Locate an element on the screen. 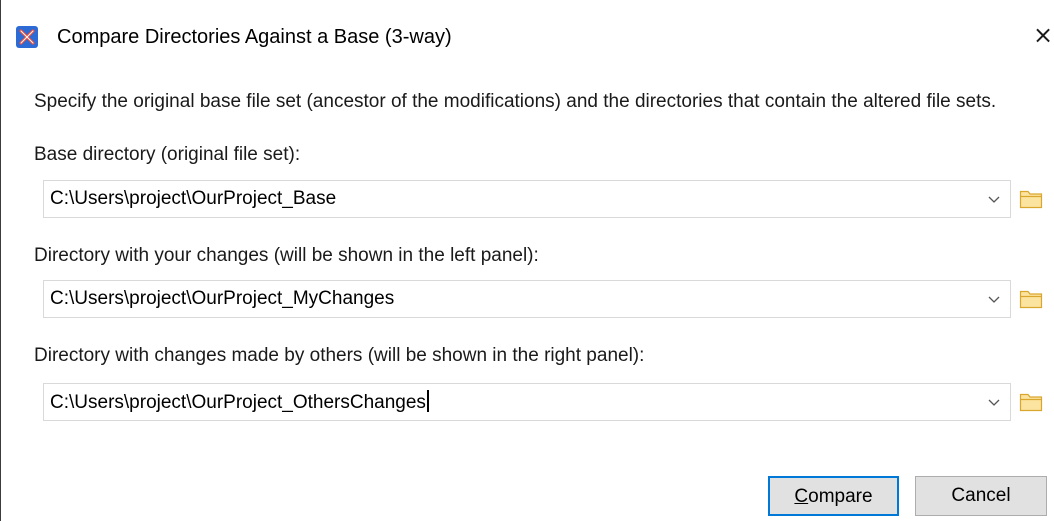 This screenshot has height=521, width=1054. base-directory-label: Base directory (original file set): is located at coordinates (167, 154).